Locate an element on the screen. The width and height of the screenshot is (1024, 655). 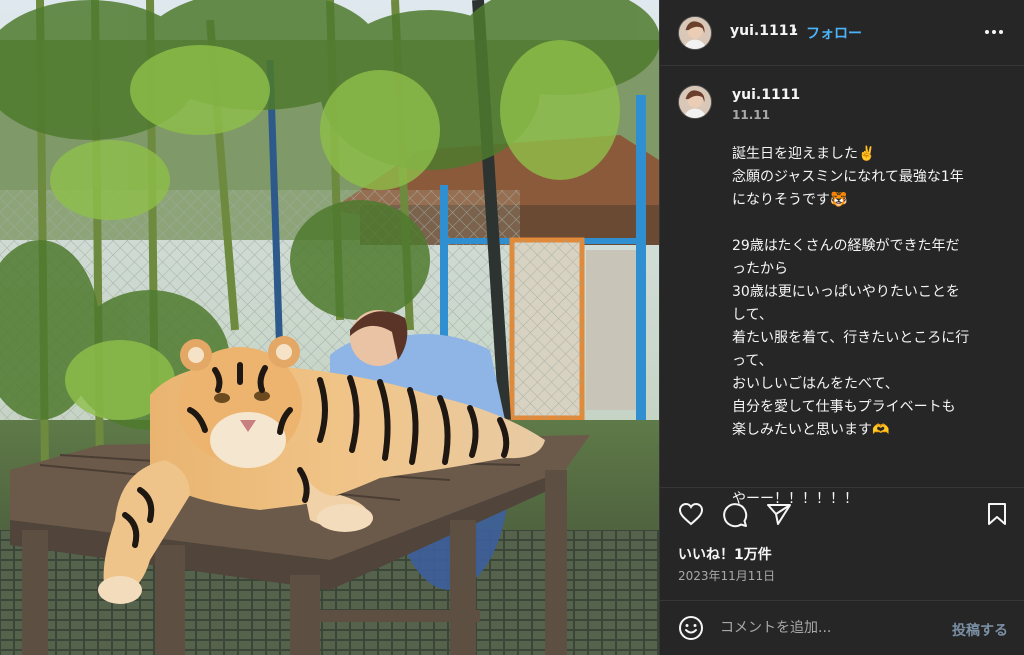
caption-line: 30歳は更にいっぱいやりたいことを is located at coordinates (846, 292).